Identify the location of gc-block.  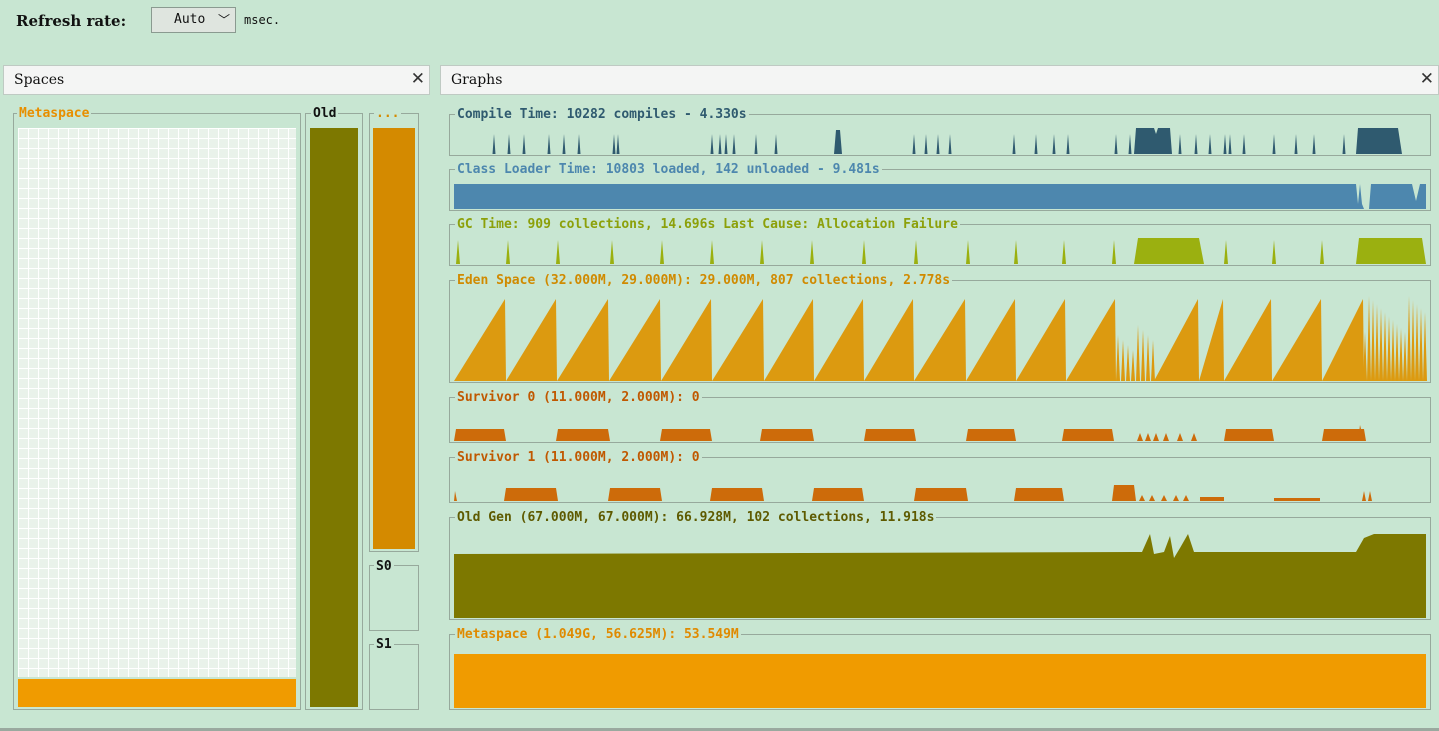
(1391, 251).